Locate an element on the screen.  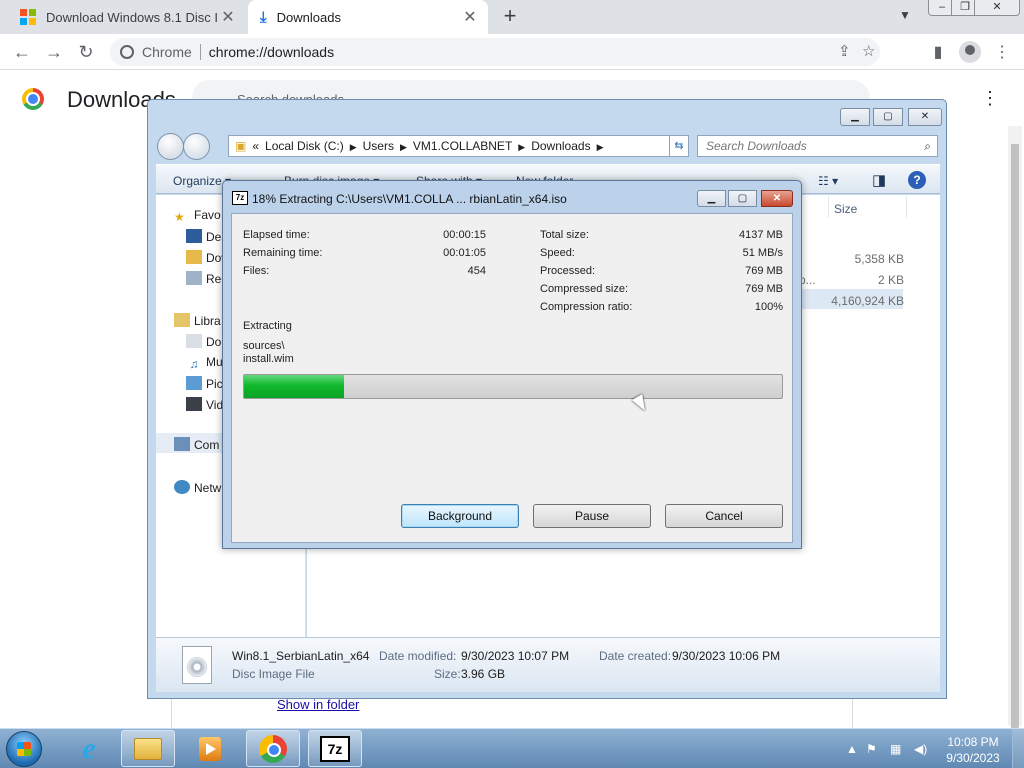
videos-icon is located at coordinates (194, 404).